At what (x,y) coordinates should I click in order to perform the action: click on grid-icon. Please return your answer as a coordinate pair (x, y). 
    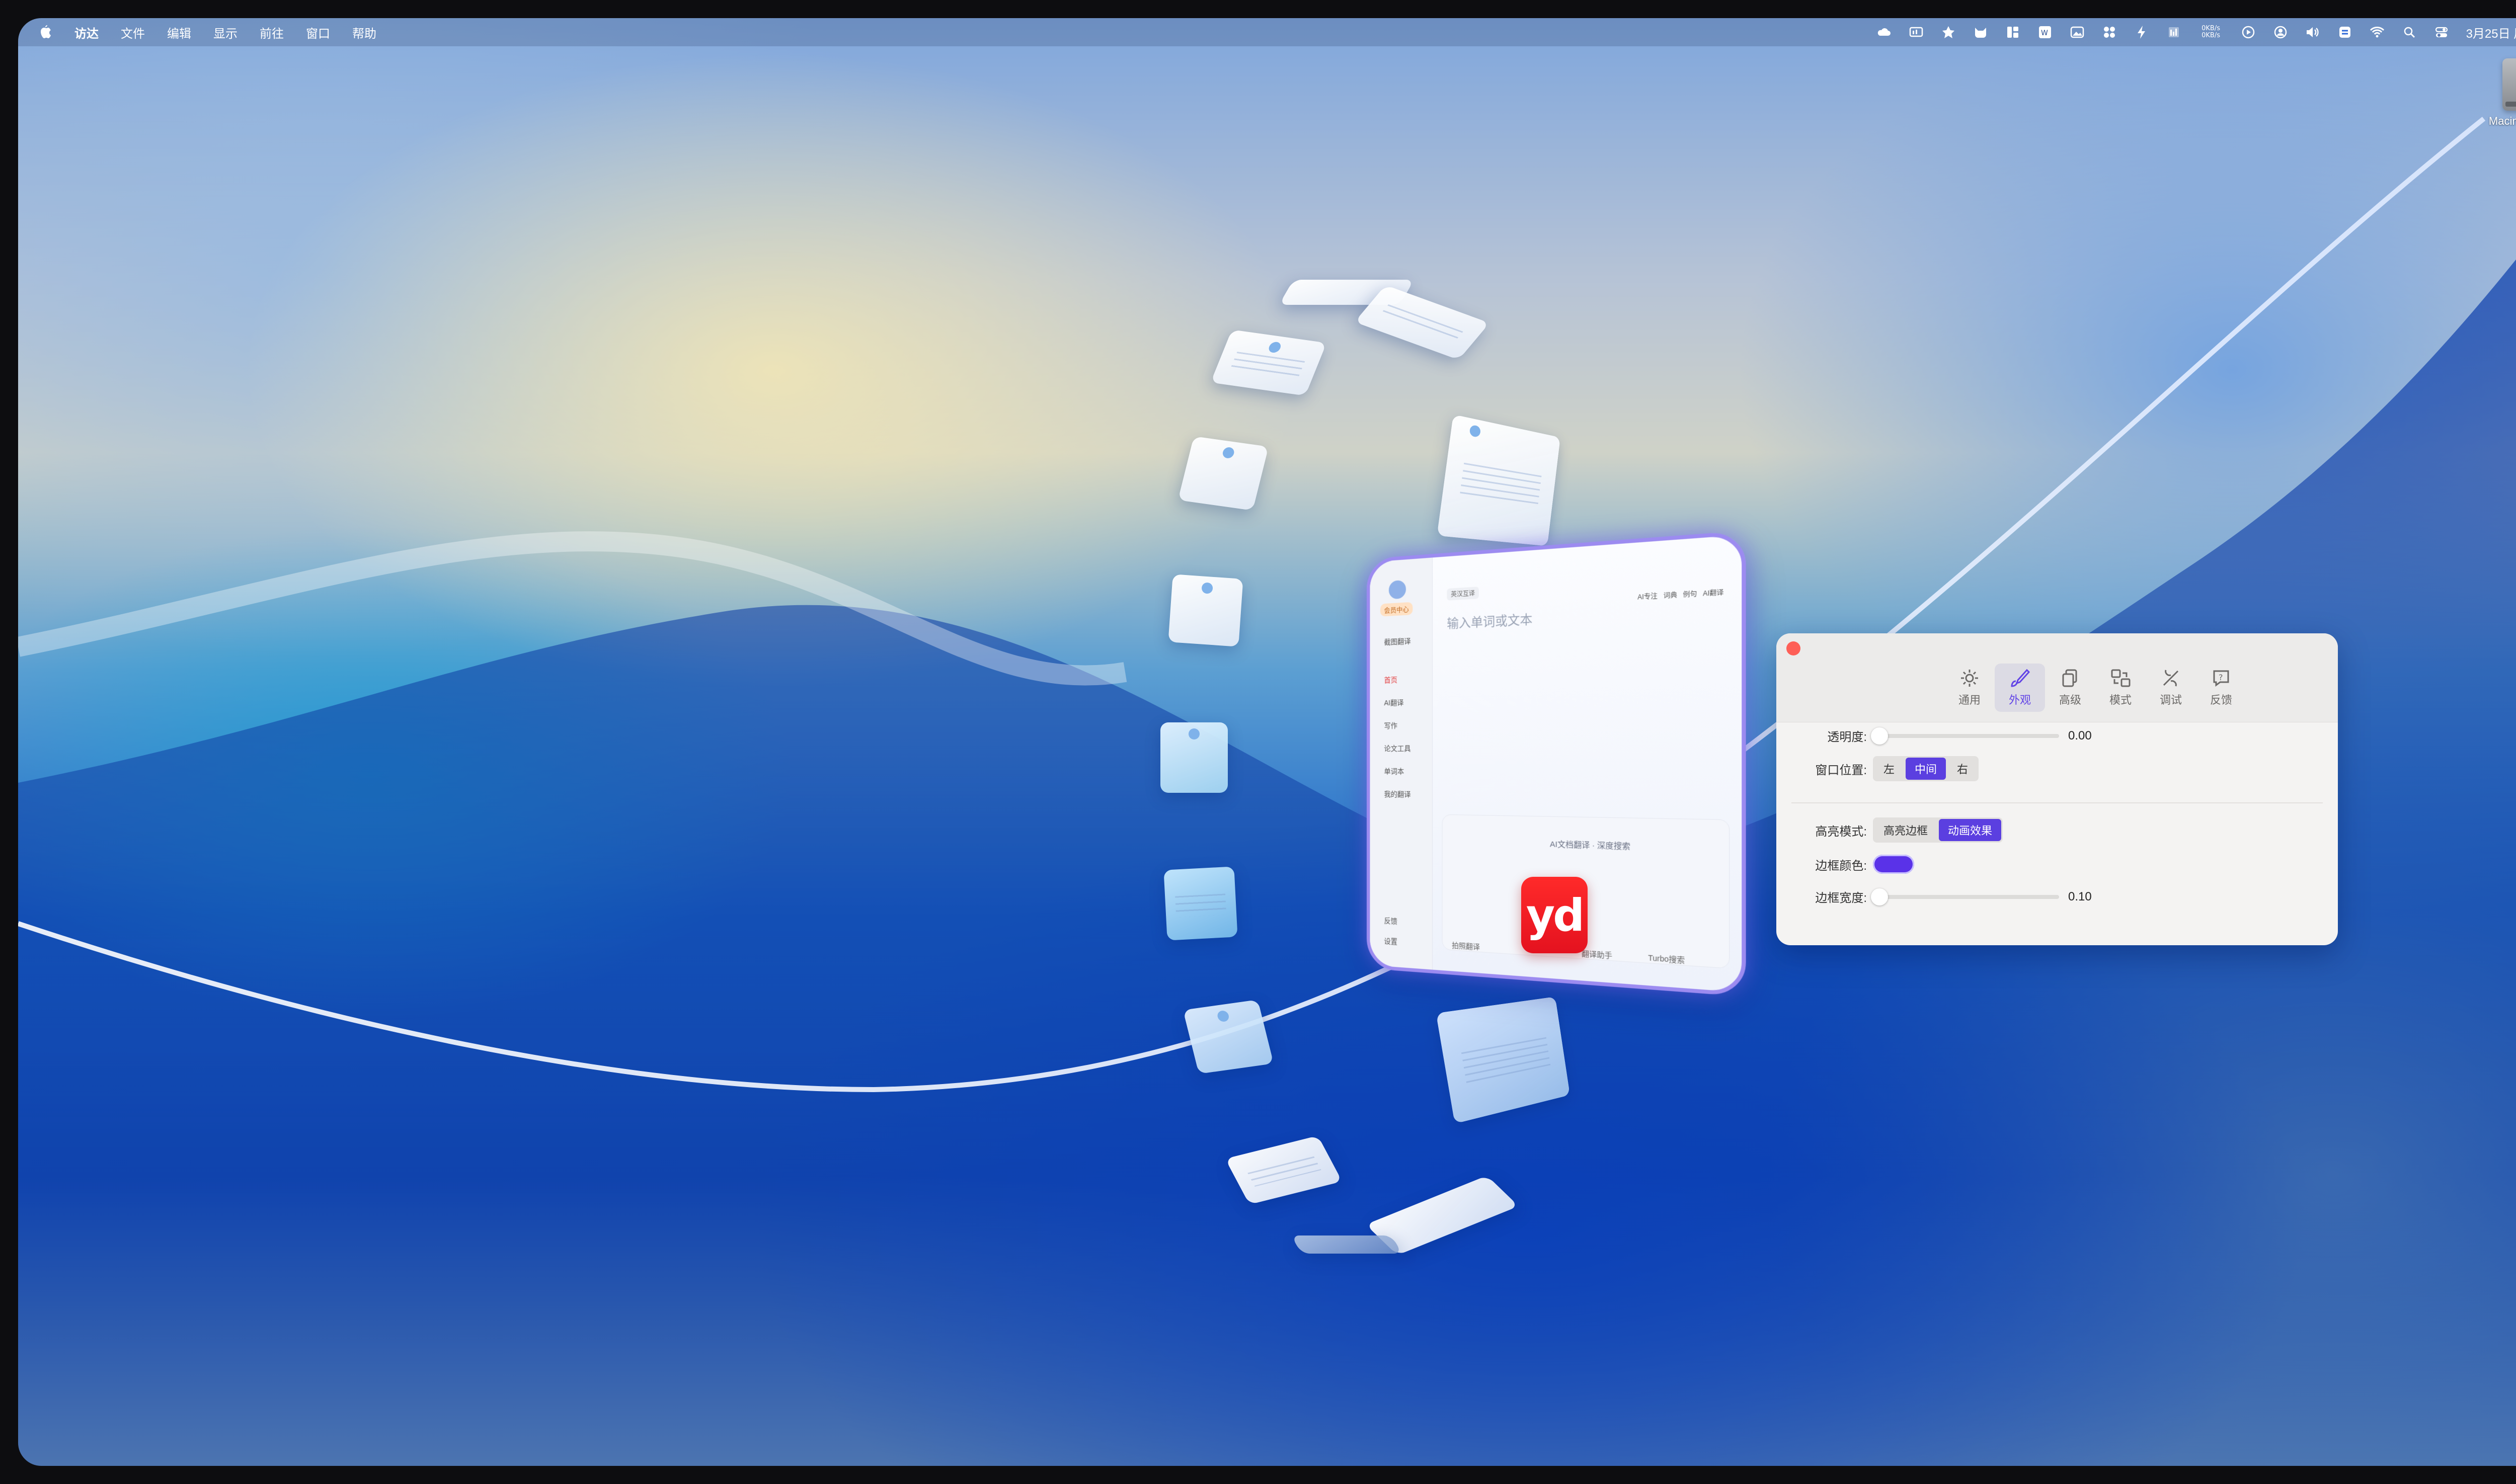
    Looking at the image, I should click on (2012, 32).